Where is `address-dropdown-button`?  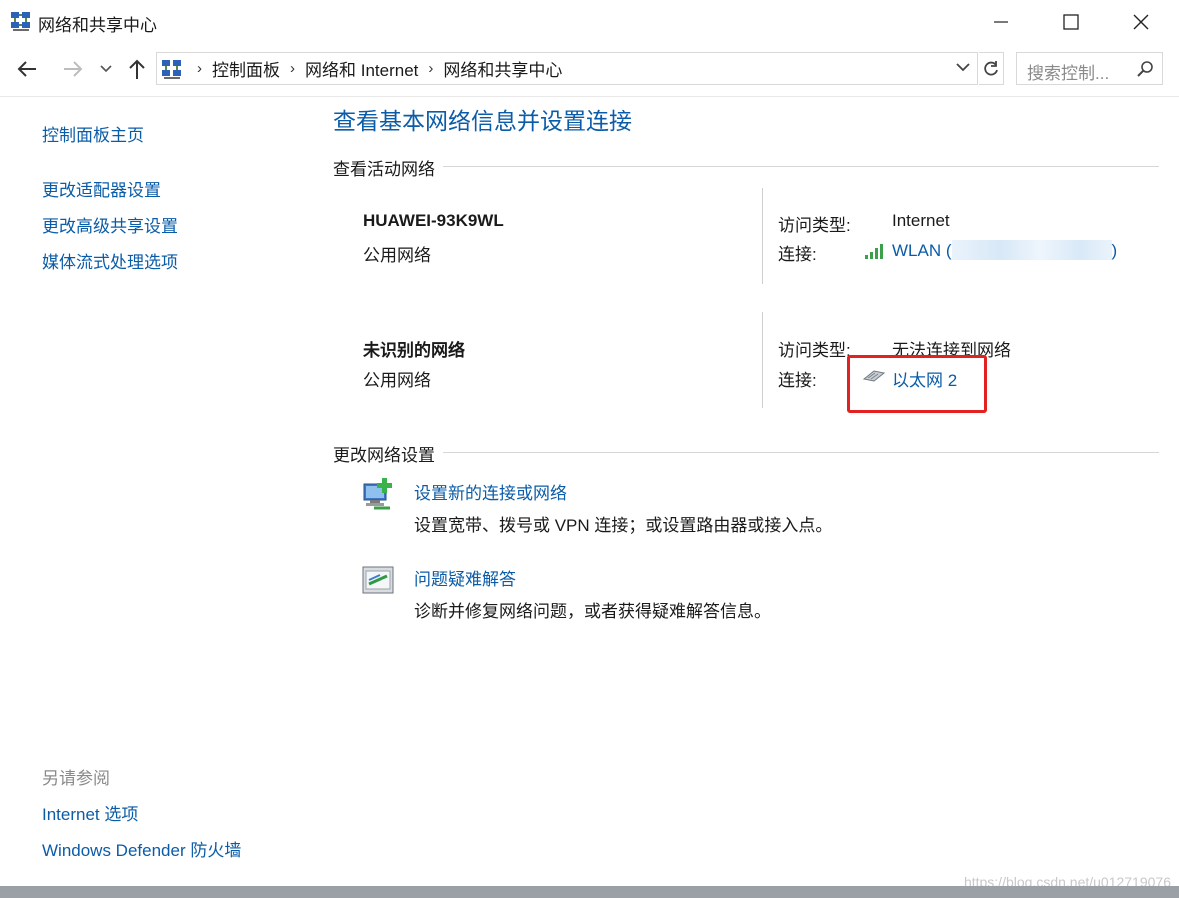
address-dropdown-button is located at coordinates (965, 69).